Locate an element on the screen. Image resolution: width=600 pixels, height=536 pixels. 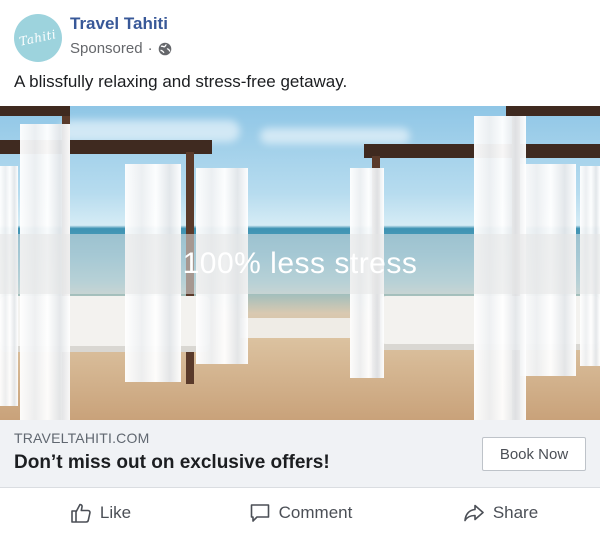
page-avatar: Tahiti is located at coordinates (38, 38).